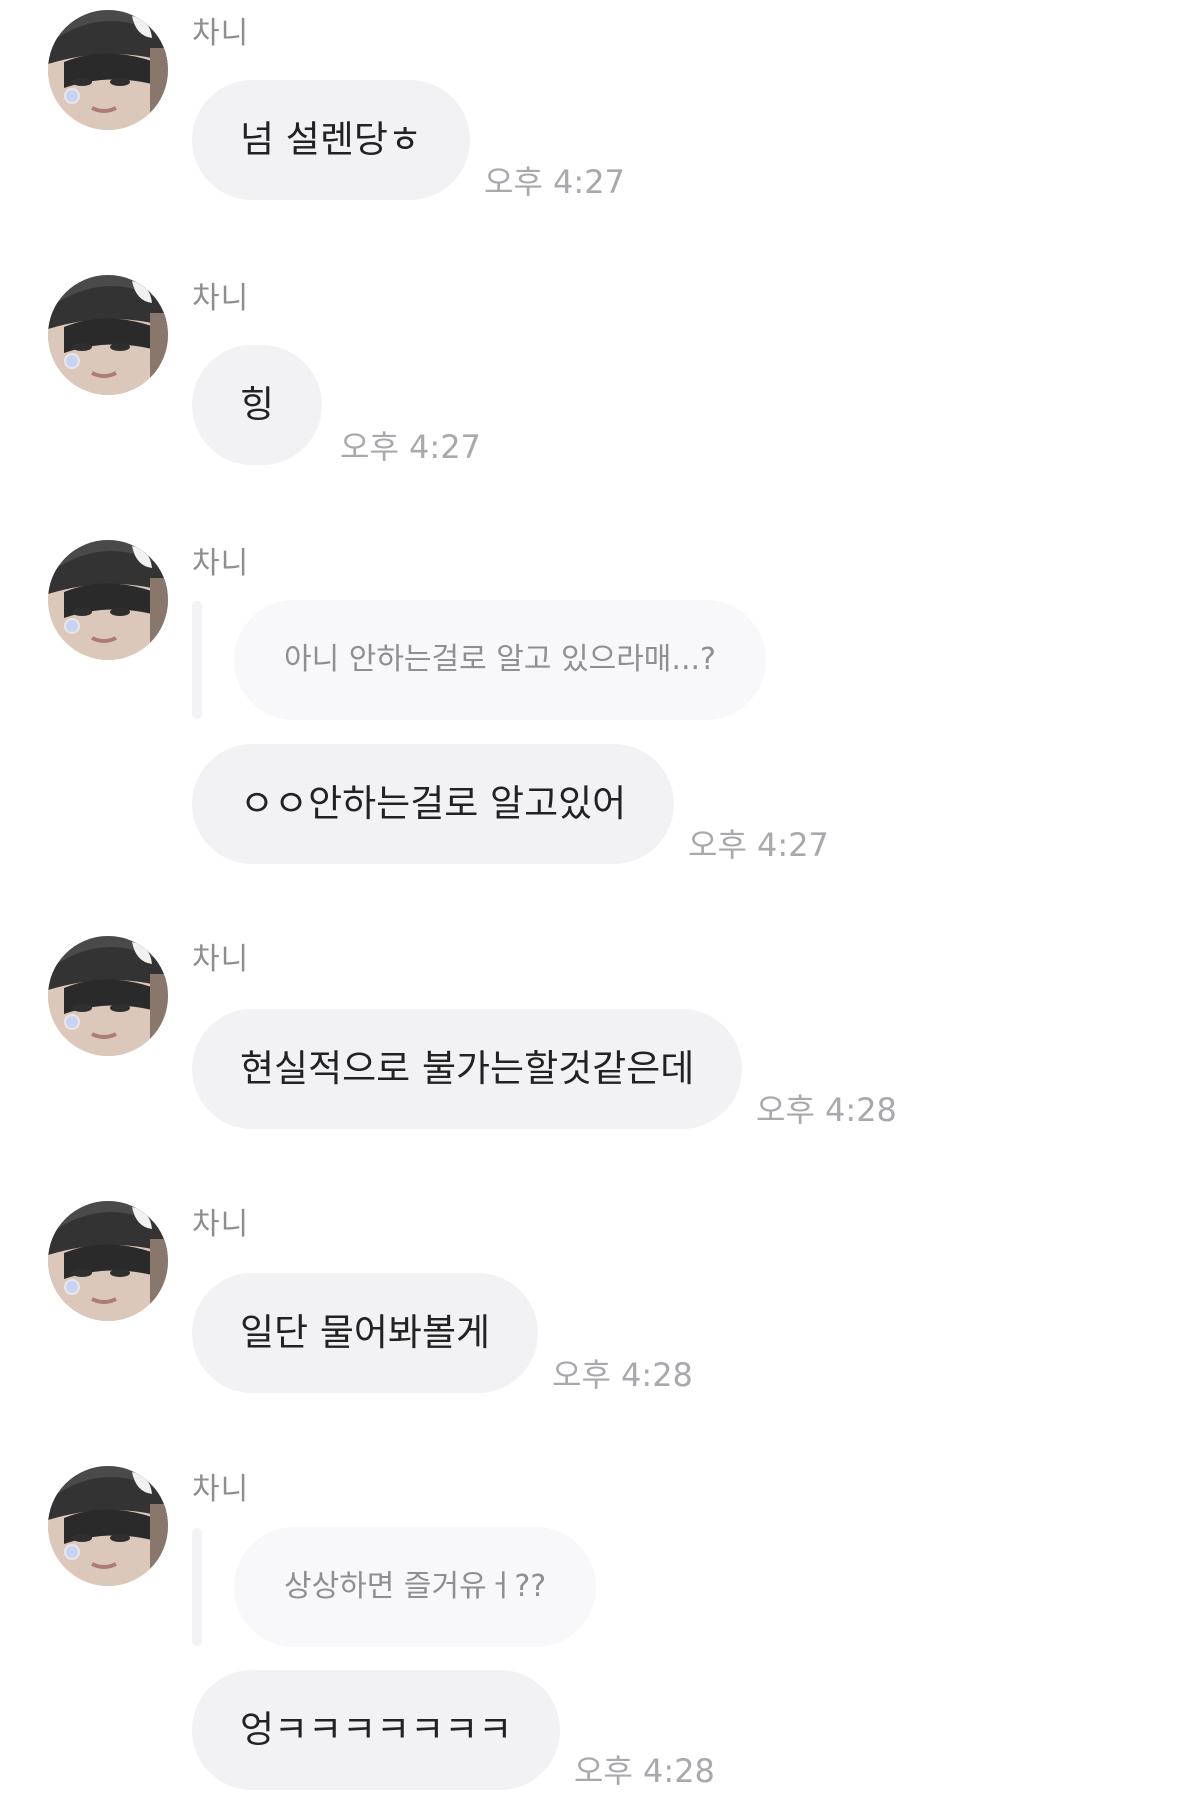 This screenshot has height=1798, width=1179. Describe the element at coordinates (500, 660) in the screenshot. I see `quoted-message: 아니 안하는걸로 알고 있으라매...?` at that location.